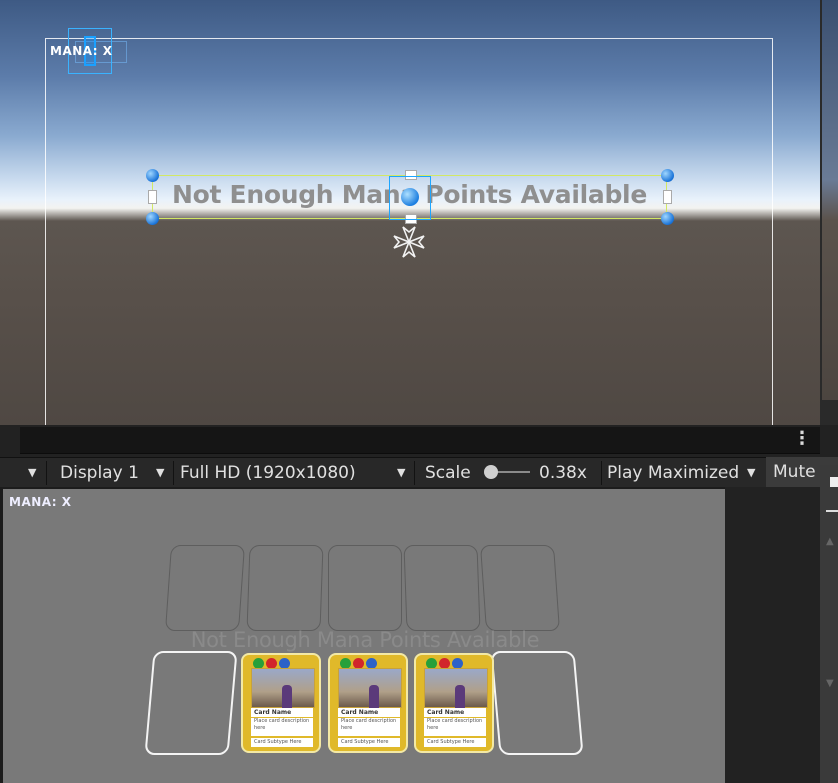  I want to click on inspector-panel-edge, so click(829, 624).